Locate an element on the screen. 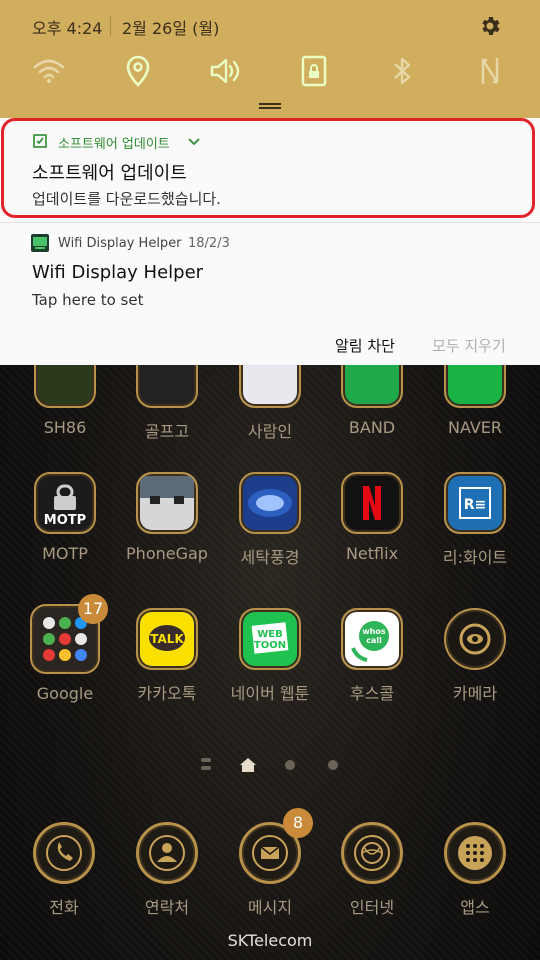 The image size is (540, 960). app-label: 후스콜 is located at coordinates (372, 693).